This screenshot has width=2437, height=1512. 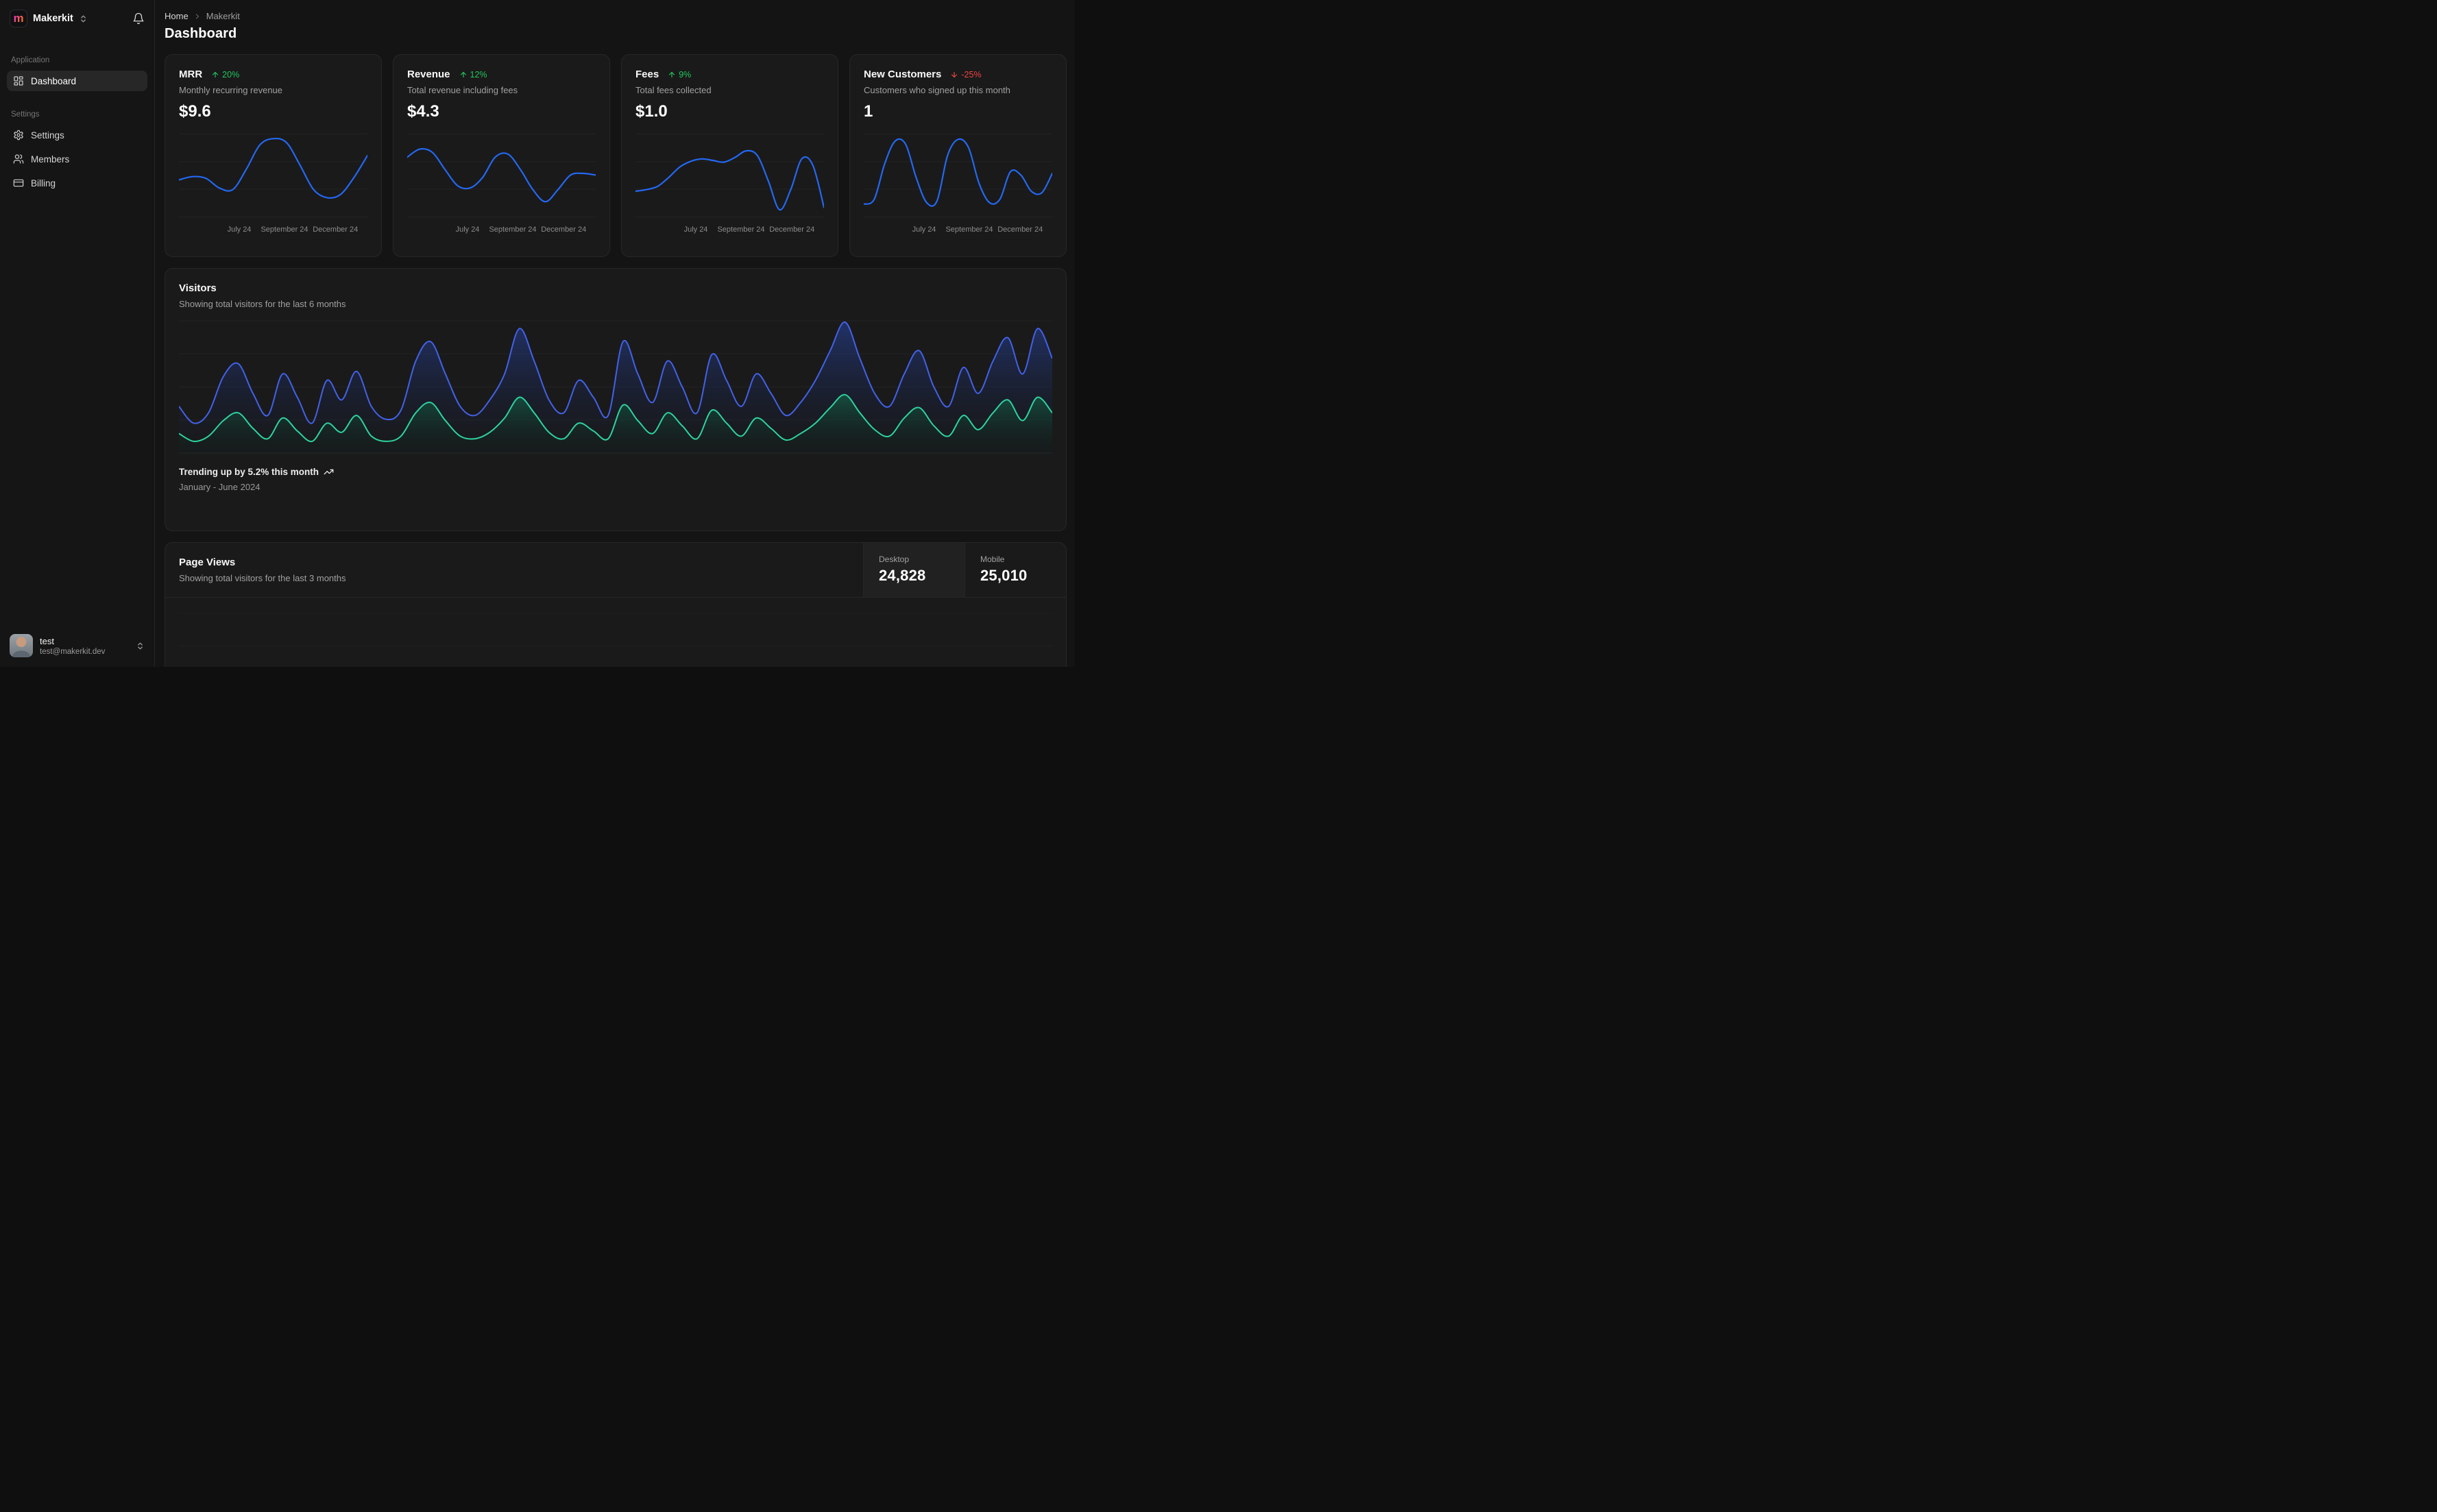 I want to click on toggle-desktop: Desktop 24,828, so click(x=914, y=570).